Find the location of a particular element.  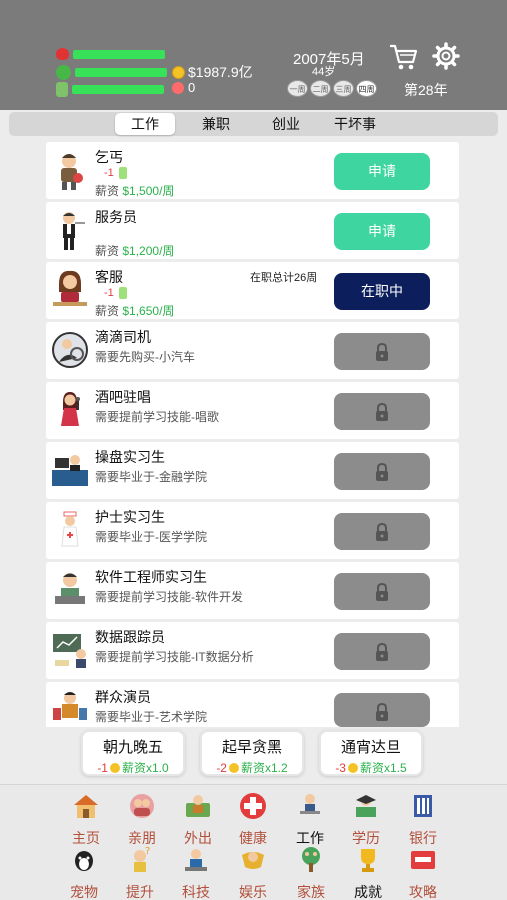

year-counter: 第28年 is located at coordinates (426, 90).